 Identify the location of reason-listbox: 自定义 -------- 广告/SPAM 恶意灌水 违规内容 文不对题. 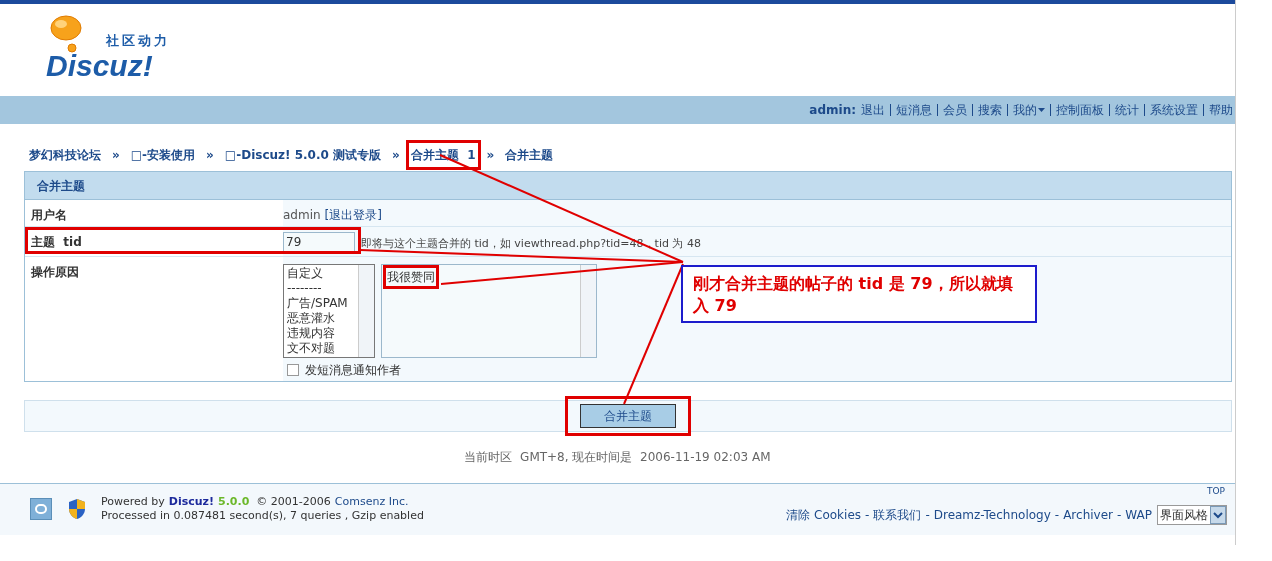
(329, 311).